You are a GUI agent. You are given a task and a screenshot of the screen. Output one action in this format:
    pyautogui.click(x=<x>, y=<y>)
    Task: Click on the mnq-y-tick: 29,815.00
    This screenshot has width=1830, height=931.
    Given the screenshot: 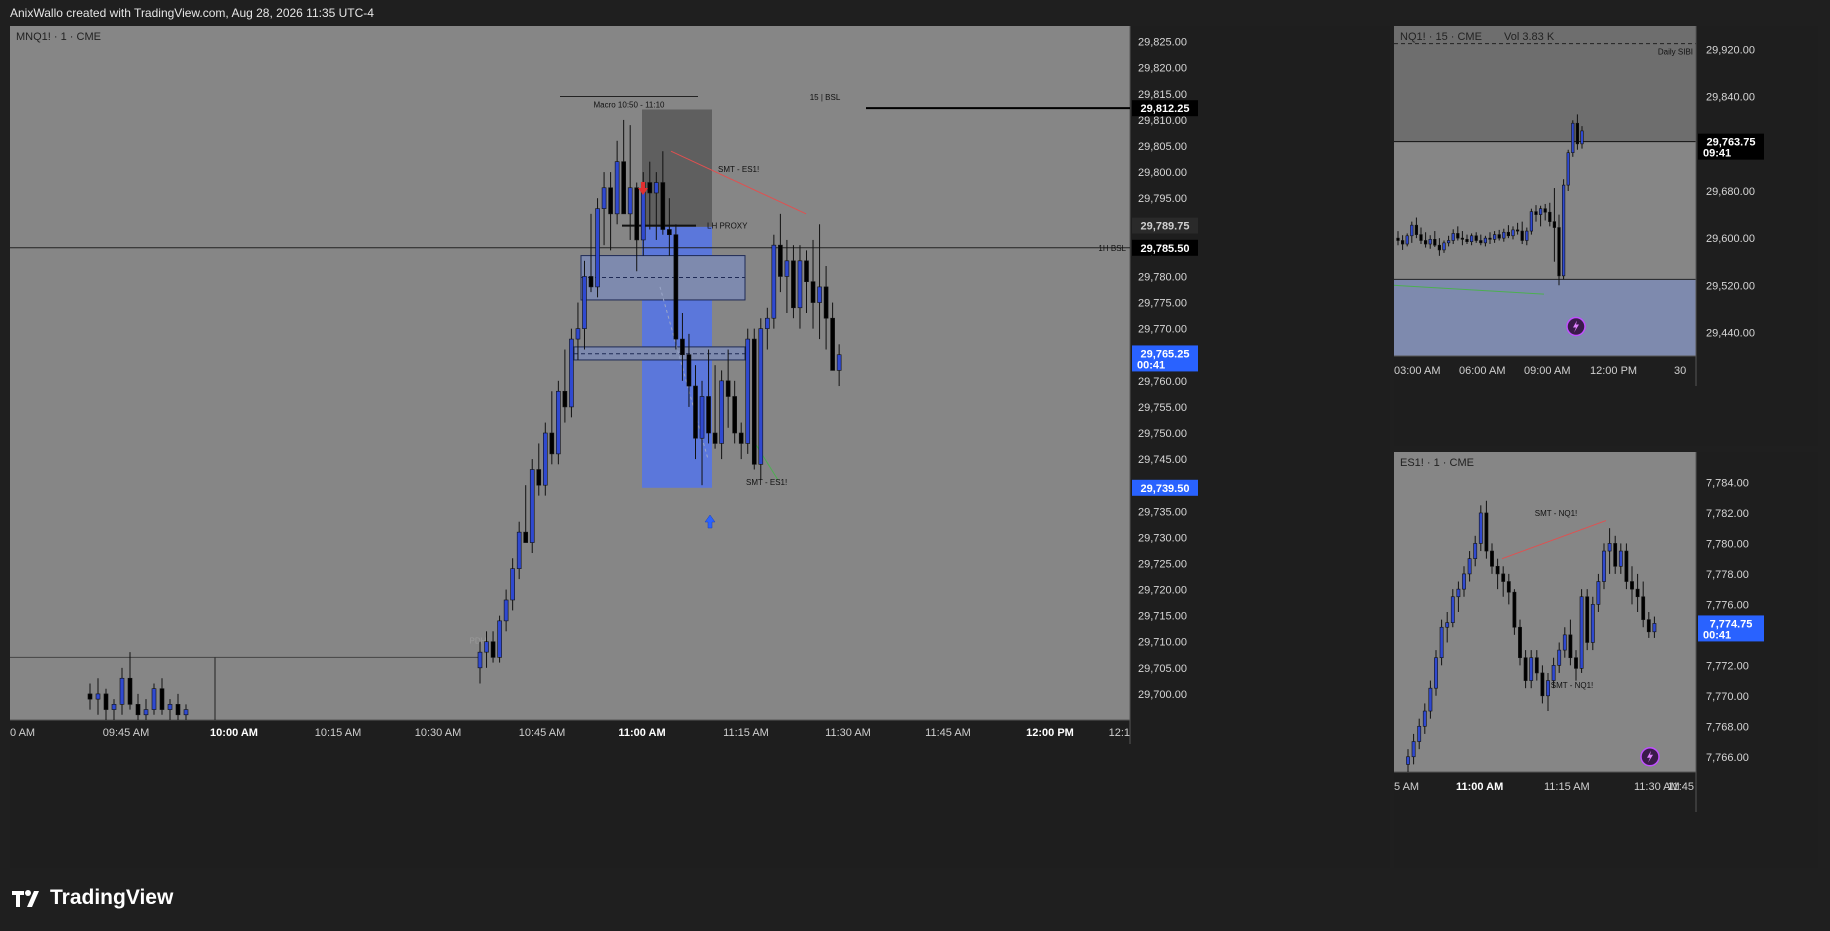 What is the action you would take?
    pyautogui.click(x=1162, y=95)
    